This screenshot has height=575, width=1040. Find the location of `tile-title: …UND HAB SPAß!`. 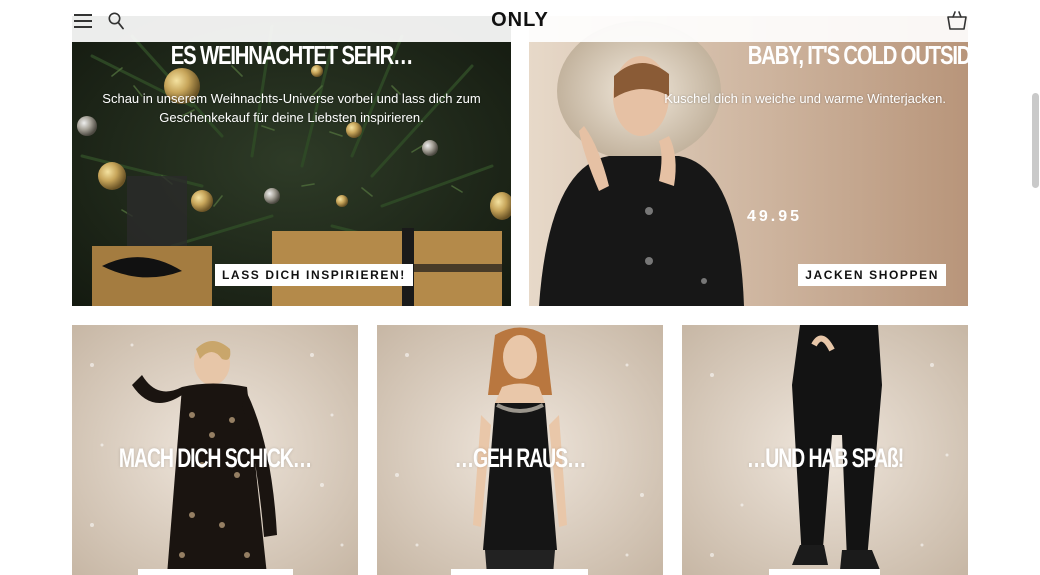

tile-title: …UND HAB SPAß! is located at coordinates (825, 458).